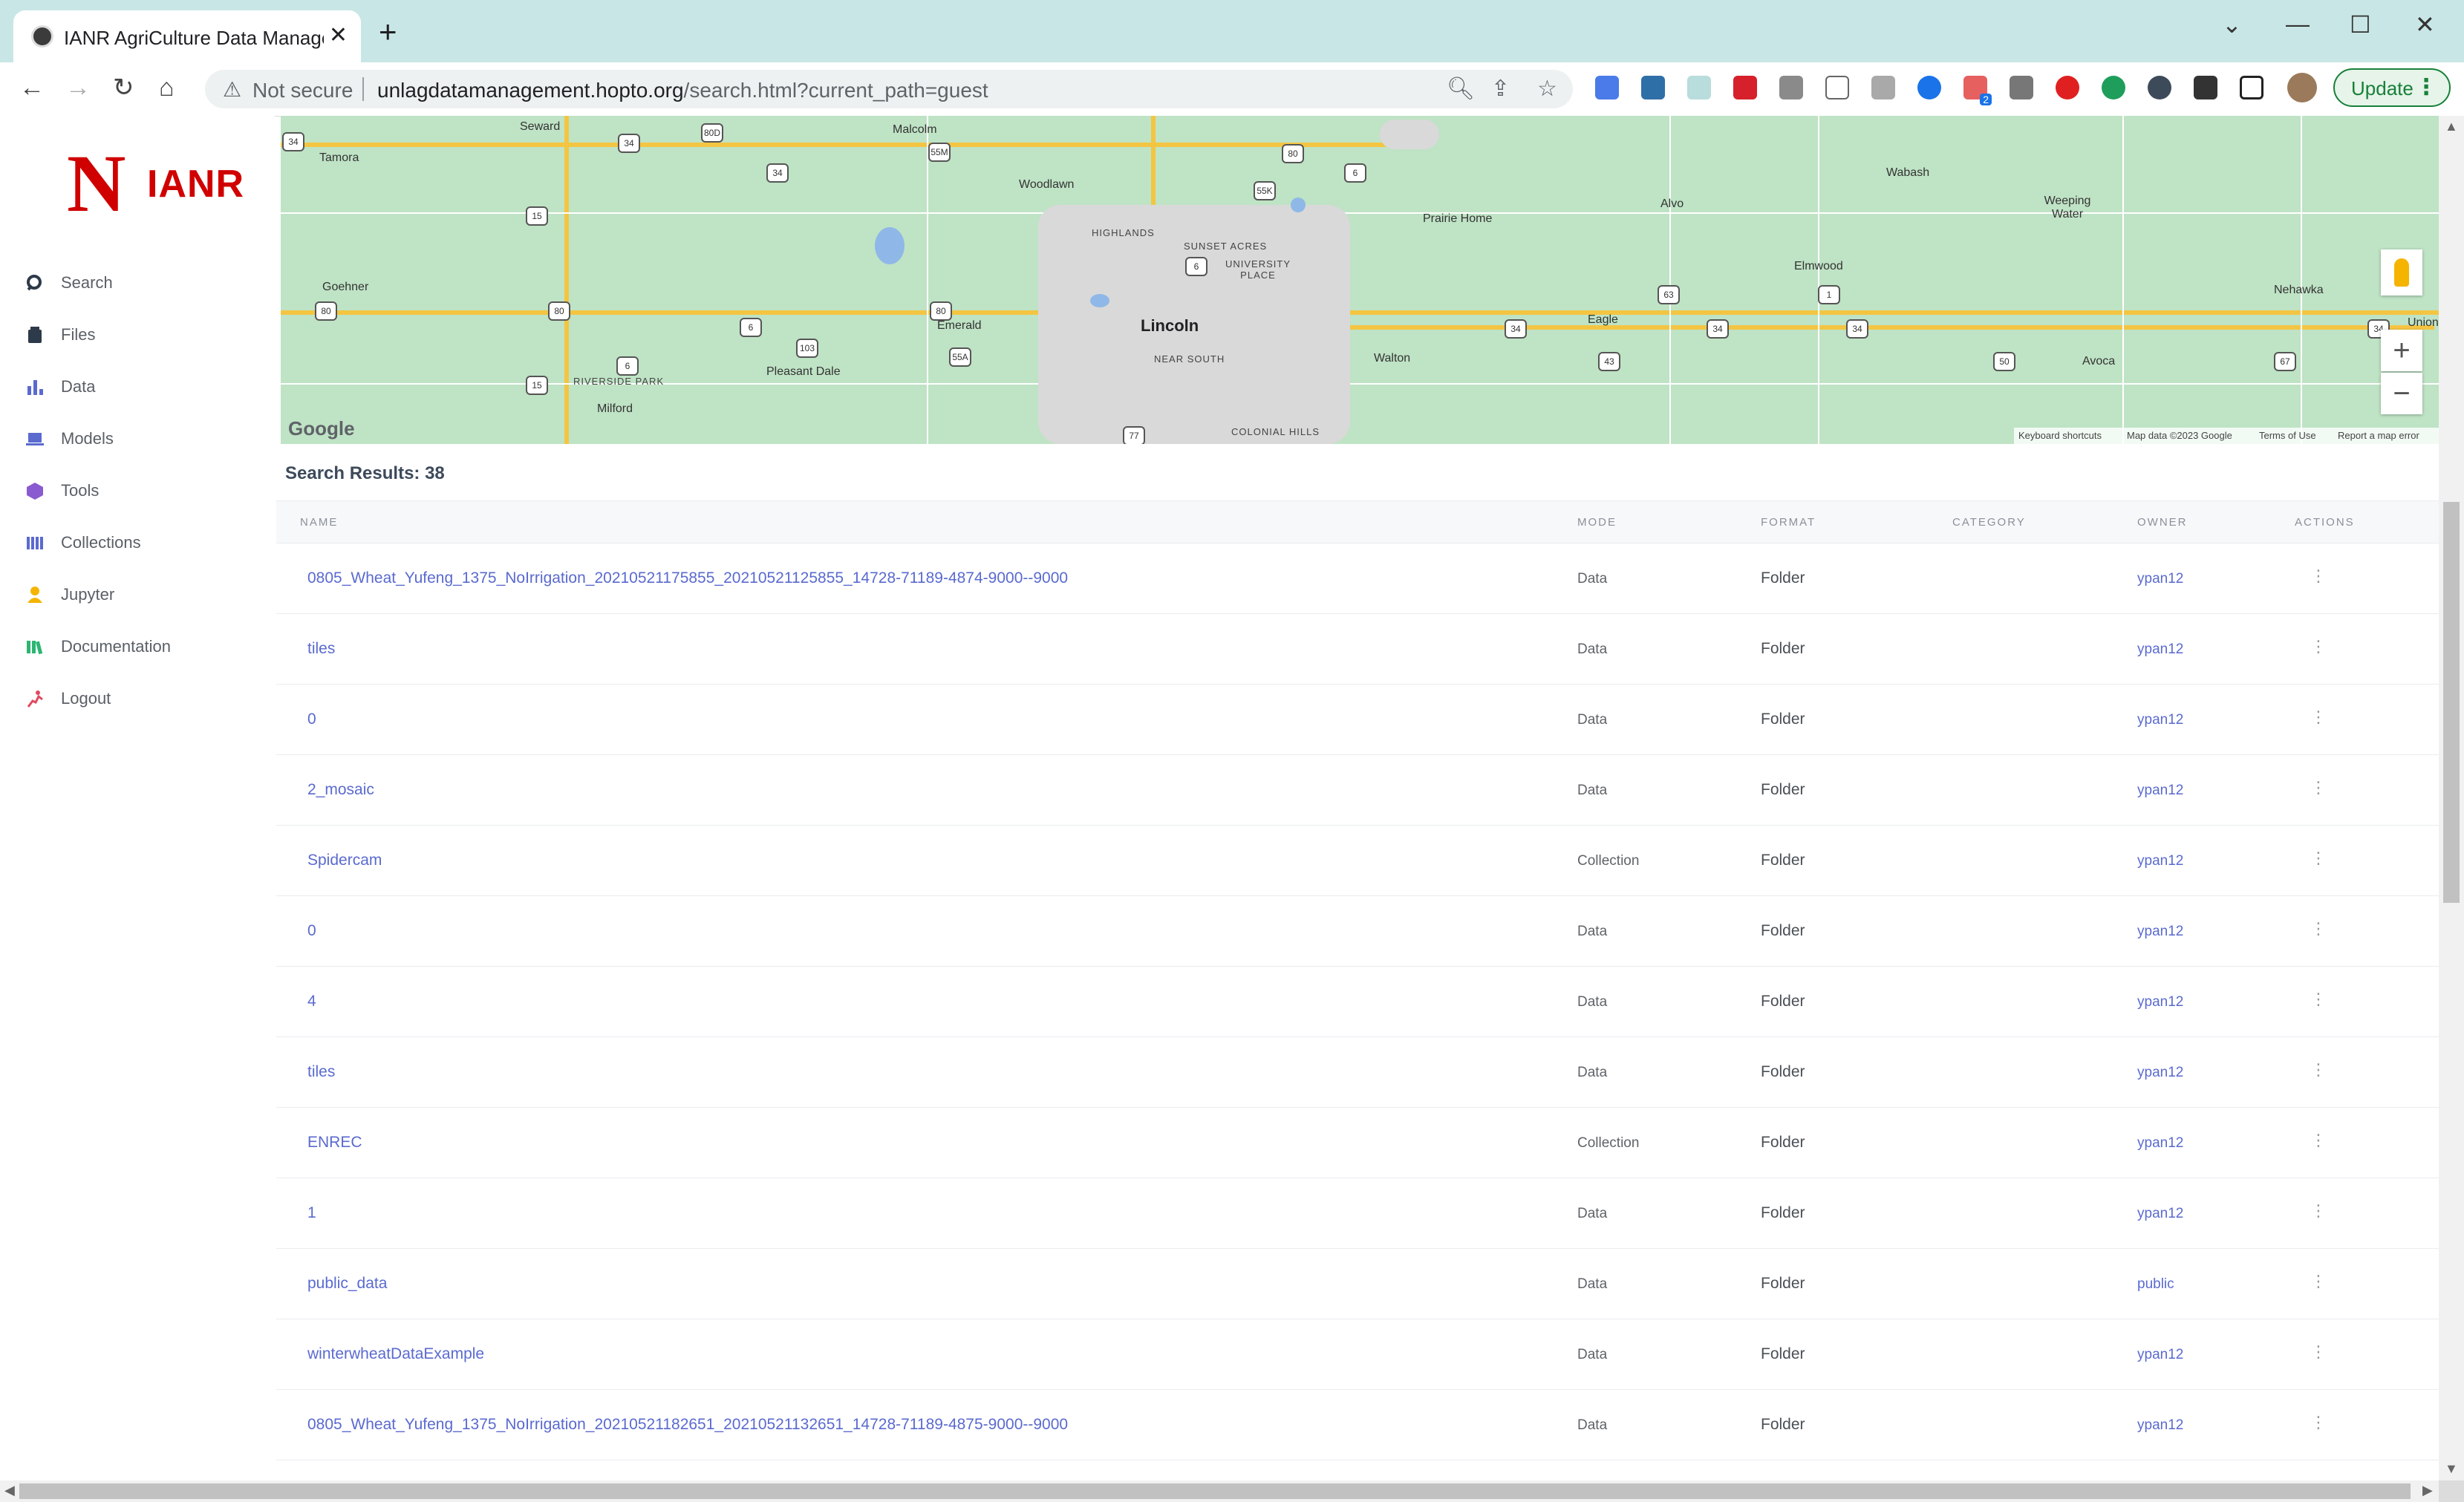  What do you see at coordinates (302, 90) in the screenshot?
I see `not-secure-label: Not secure` at bounding box center [302, 90].